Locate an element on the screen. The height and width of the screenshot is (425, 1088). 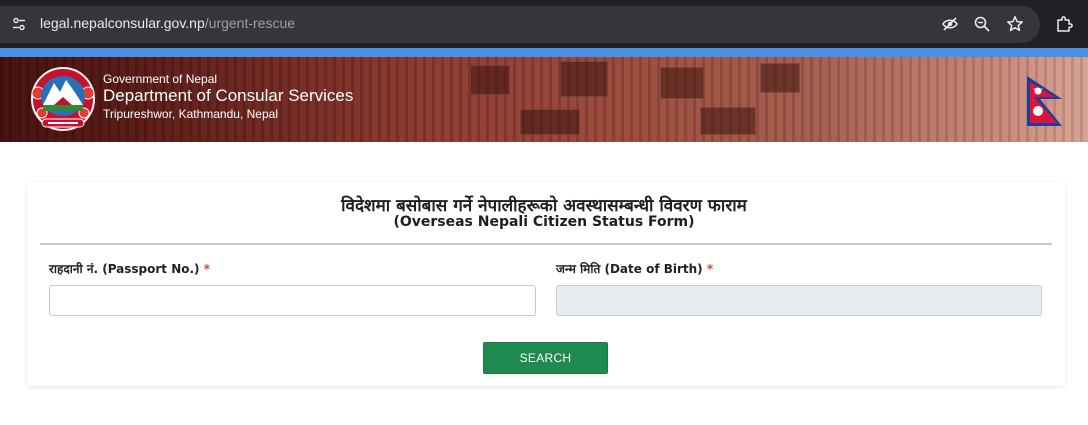
title-divider is located at coordinates (546, 244).